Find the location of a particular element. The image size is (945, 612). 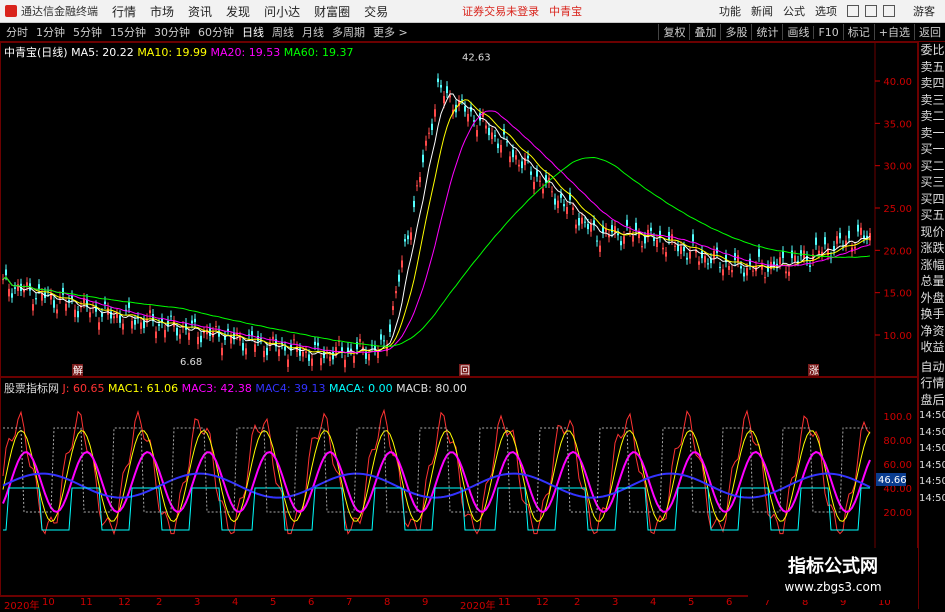

period-tab: 月线 is located at coordinates (313, 32).